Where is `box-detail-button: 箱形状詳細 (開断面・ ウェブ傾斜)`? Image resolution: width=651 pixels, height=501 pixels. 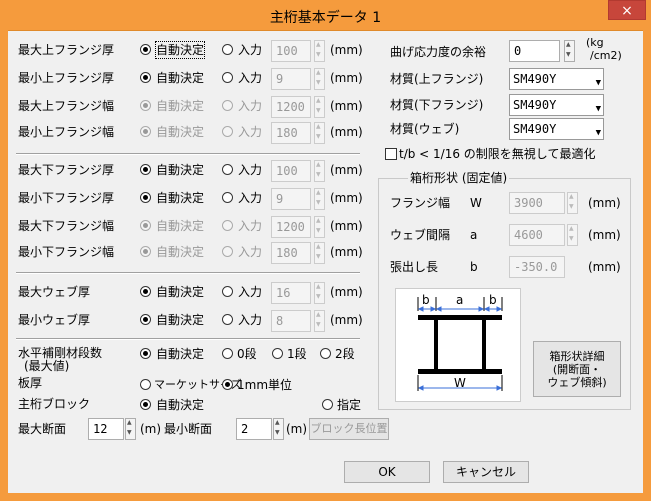
box-detail-button: 箱形状詳細 (開断面・ ウェブ傾斜) is located at coordinates (577, 369).